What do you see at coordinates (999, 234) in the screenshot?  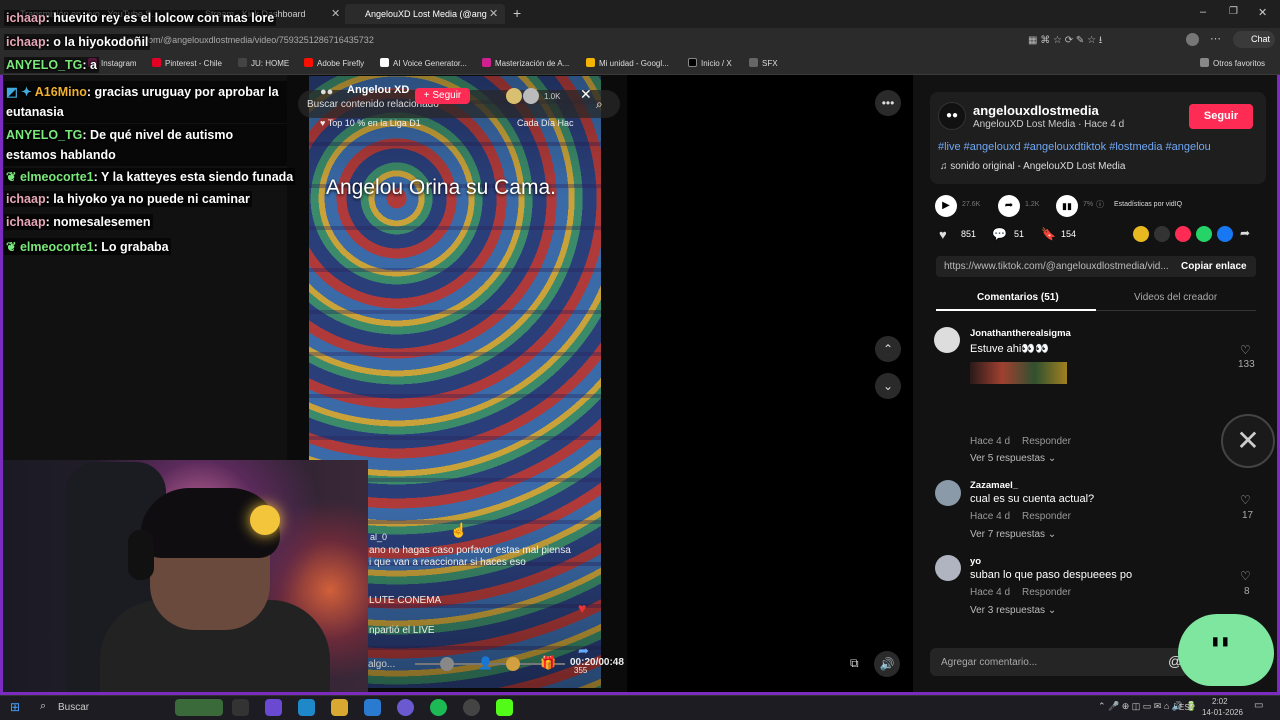 I see `comment-icon: 💬` at bounding box center [999, 234].